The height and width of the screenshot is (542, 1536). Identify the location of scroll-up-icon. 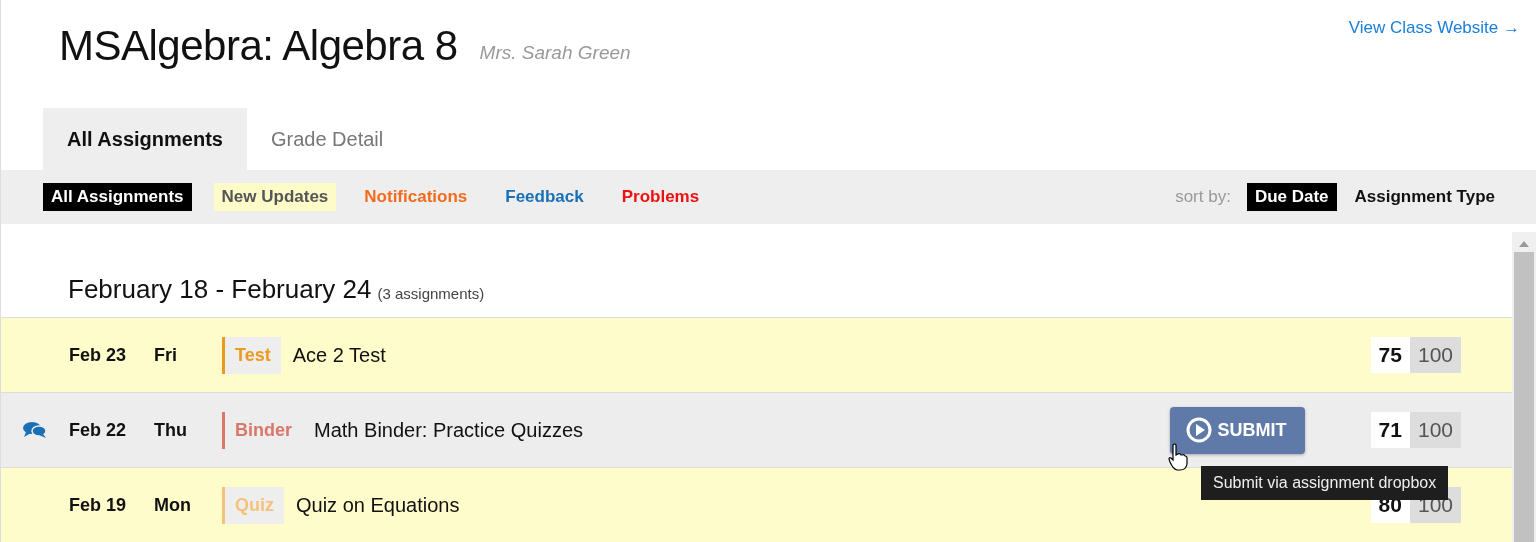
(1524, 244).